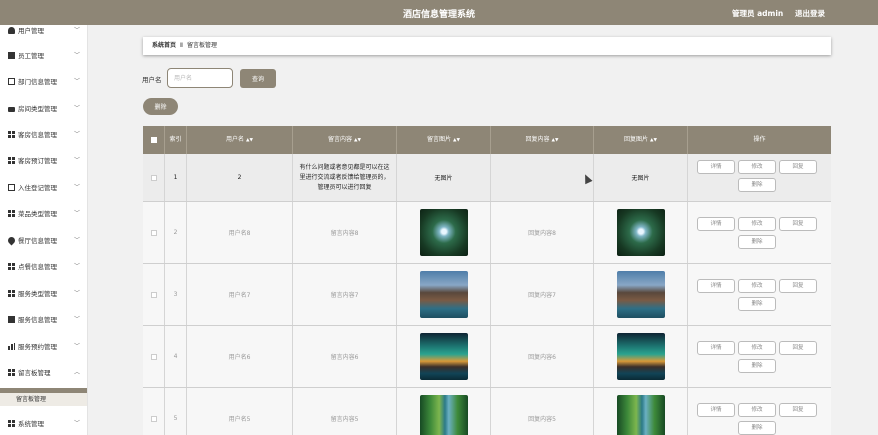  I want to click on sidebar-item-departments: 部门信息管理 ﹀, so click(43, 82).